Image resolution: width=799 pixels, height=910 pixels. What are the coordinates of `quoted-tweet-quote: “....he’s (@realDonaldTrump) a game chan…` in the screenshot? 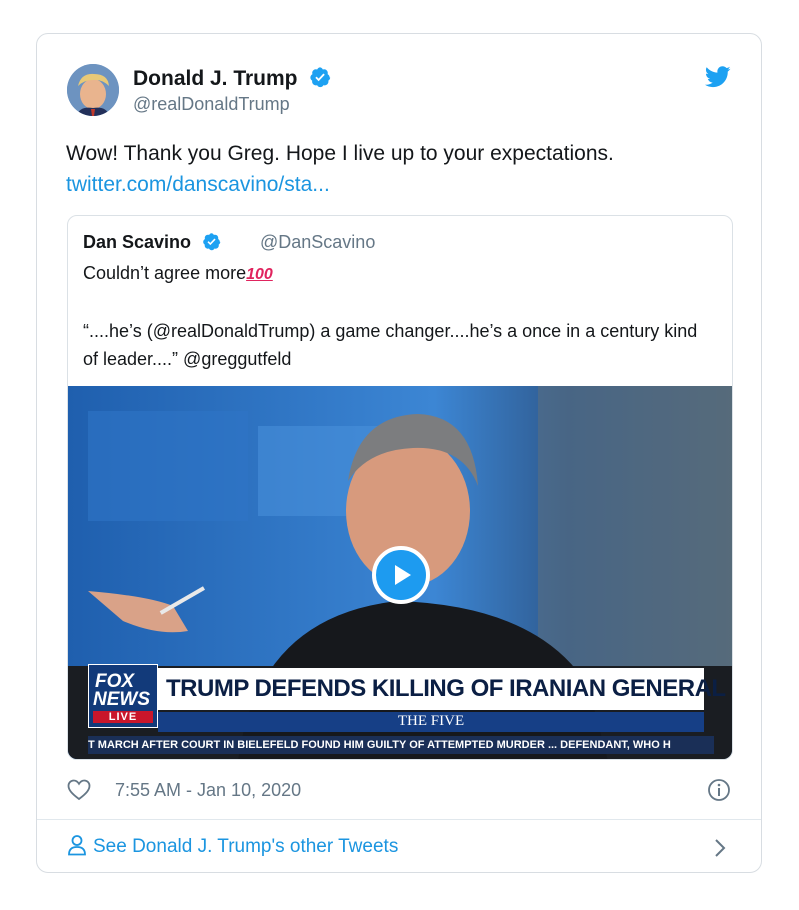 It's located at (390, 345).